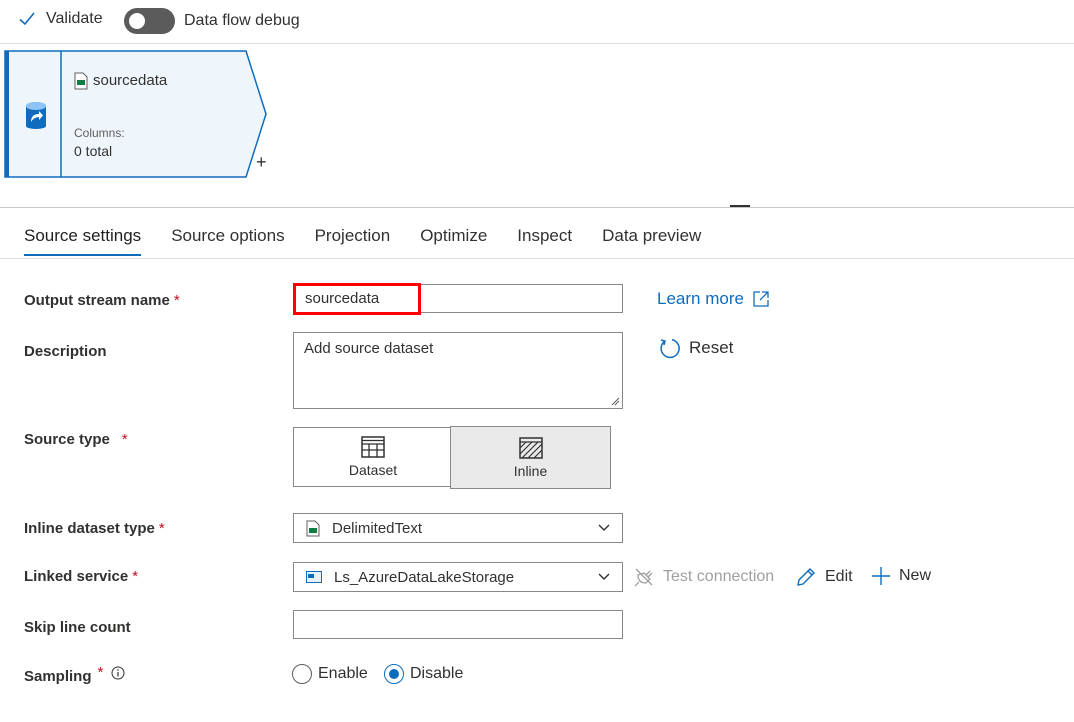 The image size is (1074, 722). What do you see at coordinates (670, 348) in the screenshot?
I see `reset-icon` at bounding box center [670, 348].